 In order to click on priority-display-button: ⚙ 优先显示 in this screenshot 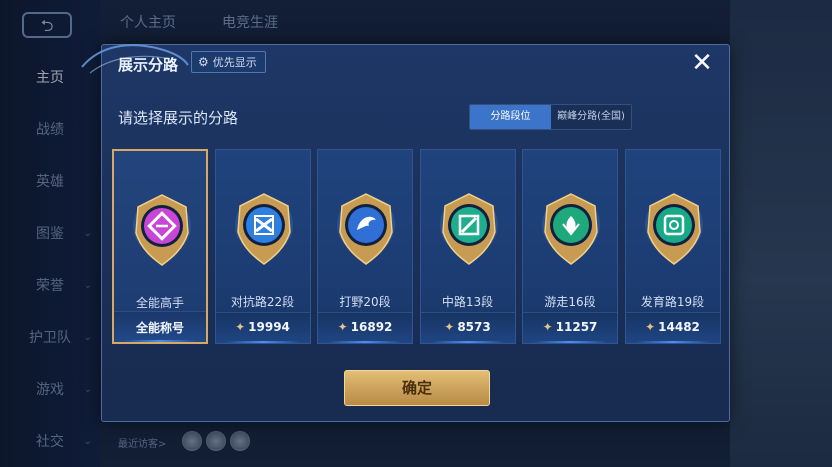, I will do `click(228, 62)`.